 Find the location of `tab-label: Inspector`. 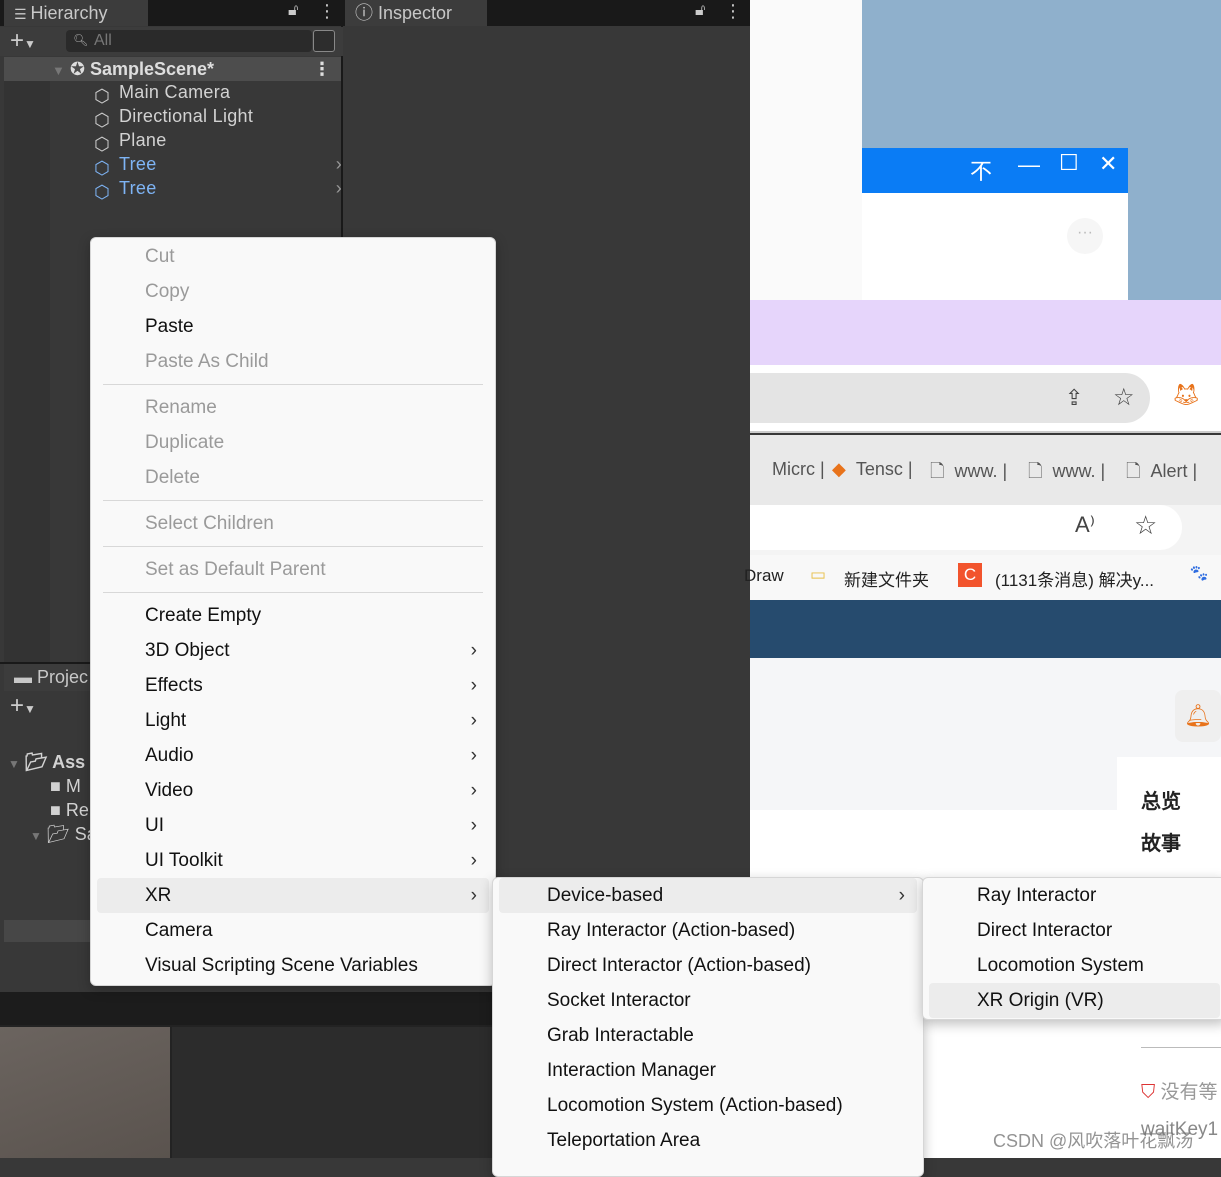

tab-label: Inspector is located at coordinates (415, 13).